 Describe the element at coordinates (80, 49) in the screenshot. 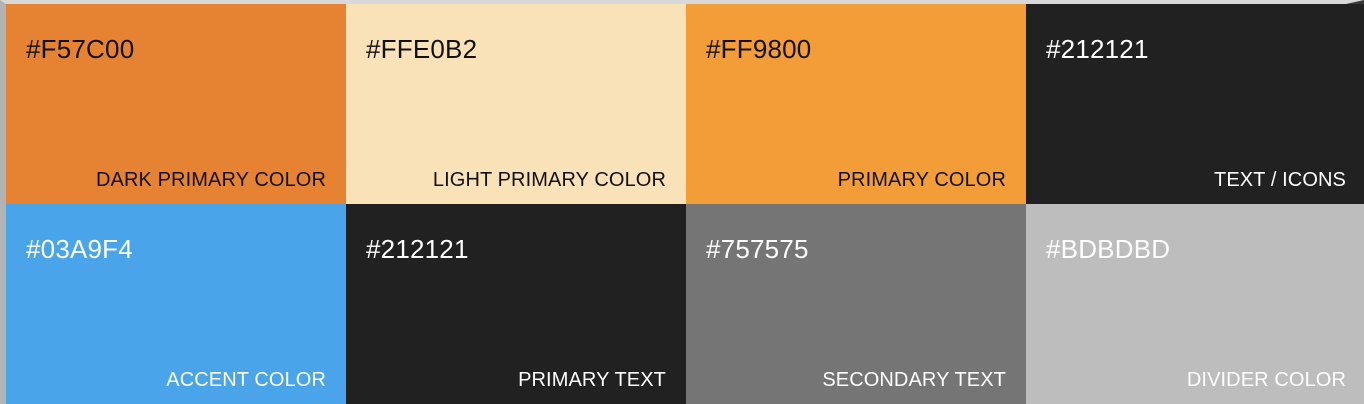

I see `swatch-hex-value: #F57C00` at that location.